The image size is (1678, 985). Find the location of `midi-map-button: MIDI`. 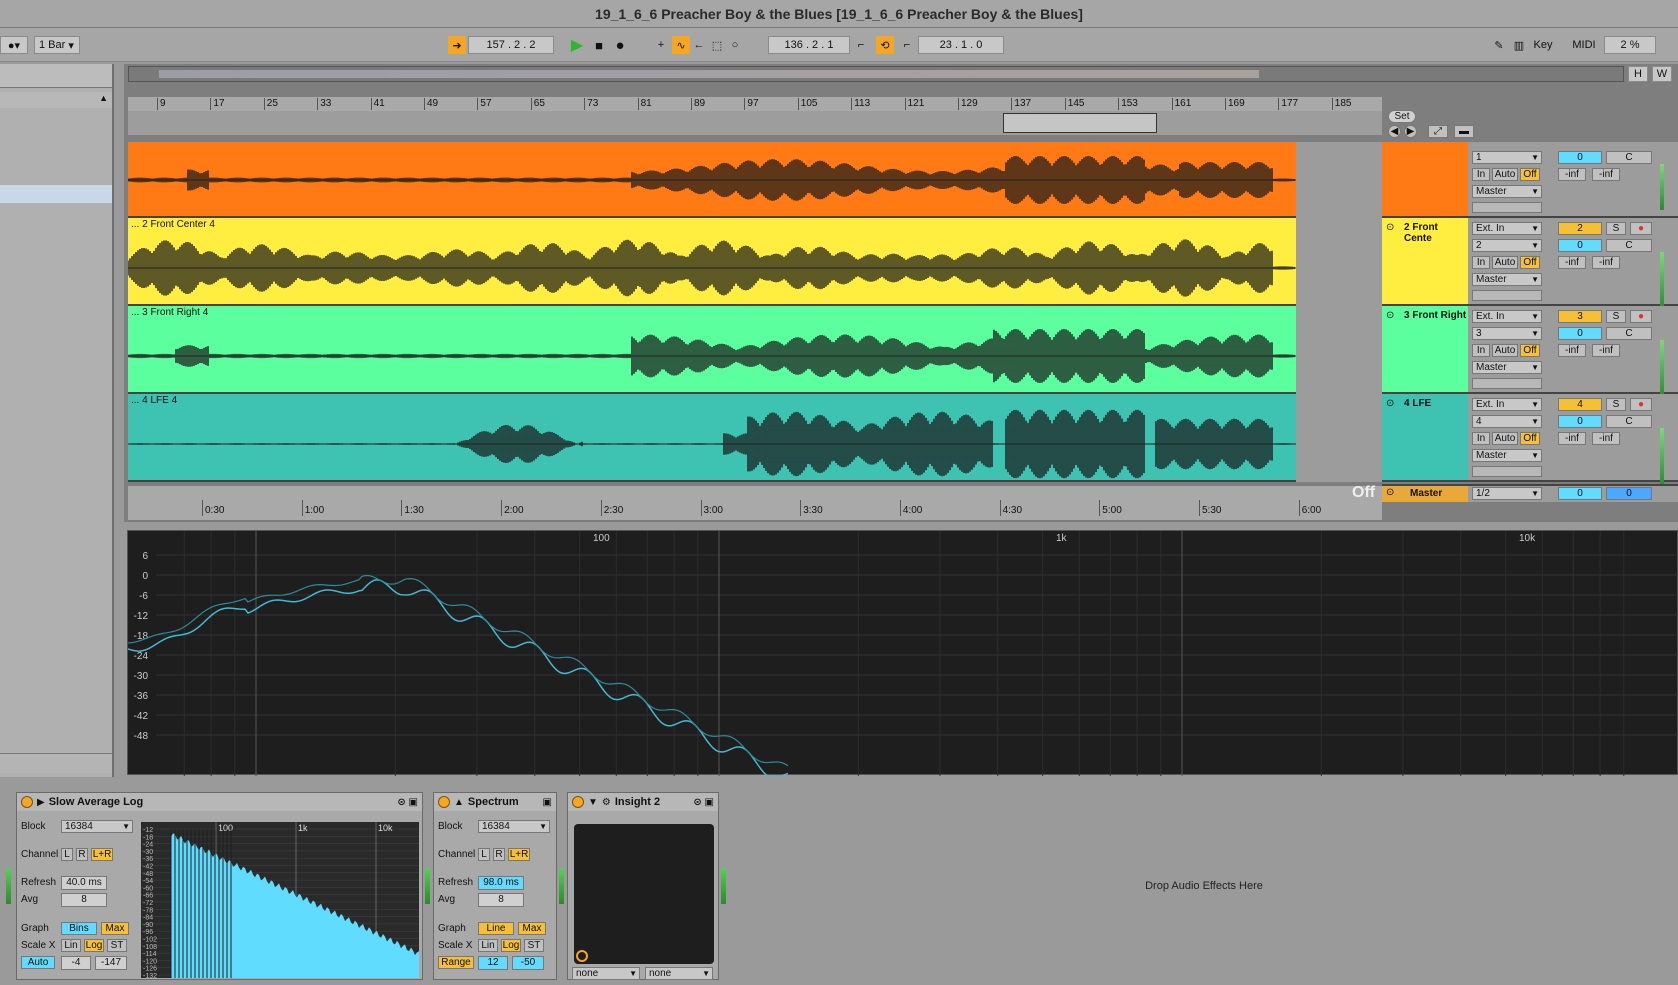

midi-map-button: MIDI is located at coordinates (1584, 45).